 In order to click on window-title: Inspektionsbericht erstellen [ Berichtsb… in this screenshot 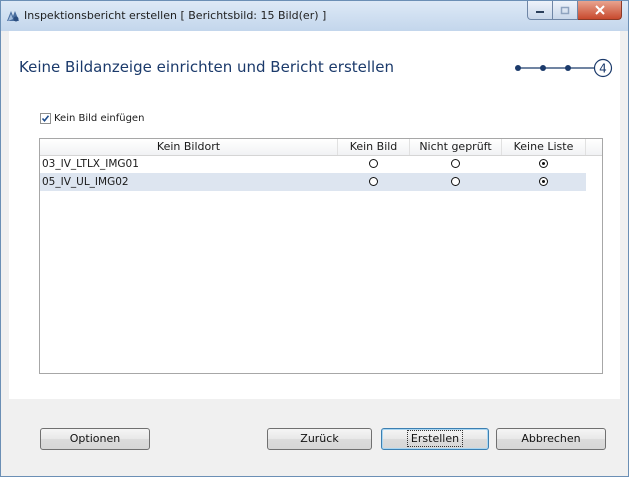, I will do `click(175, 15)`.